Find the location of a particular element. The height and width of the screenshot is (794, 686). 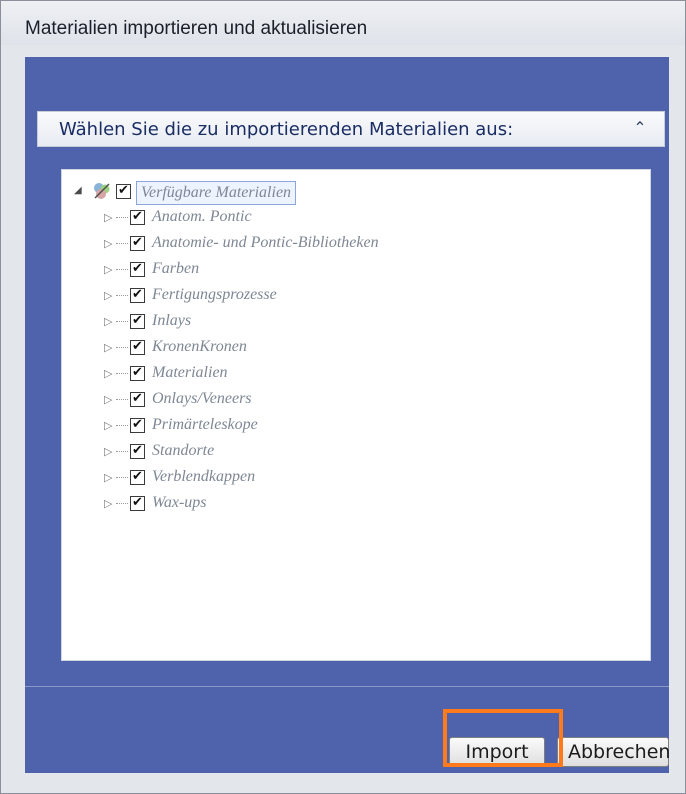

root-checkbox is located at coordinates (123, 191).